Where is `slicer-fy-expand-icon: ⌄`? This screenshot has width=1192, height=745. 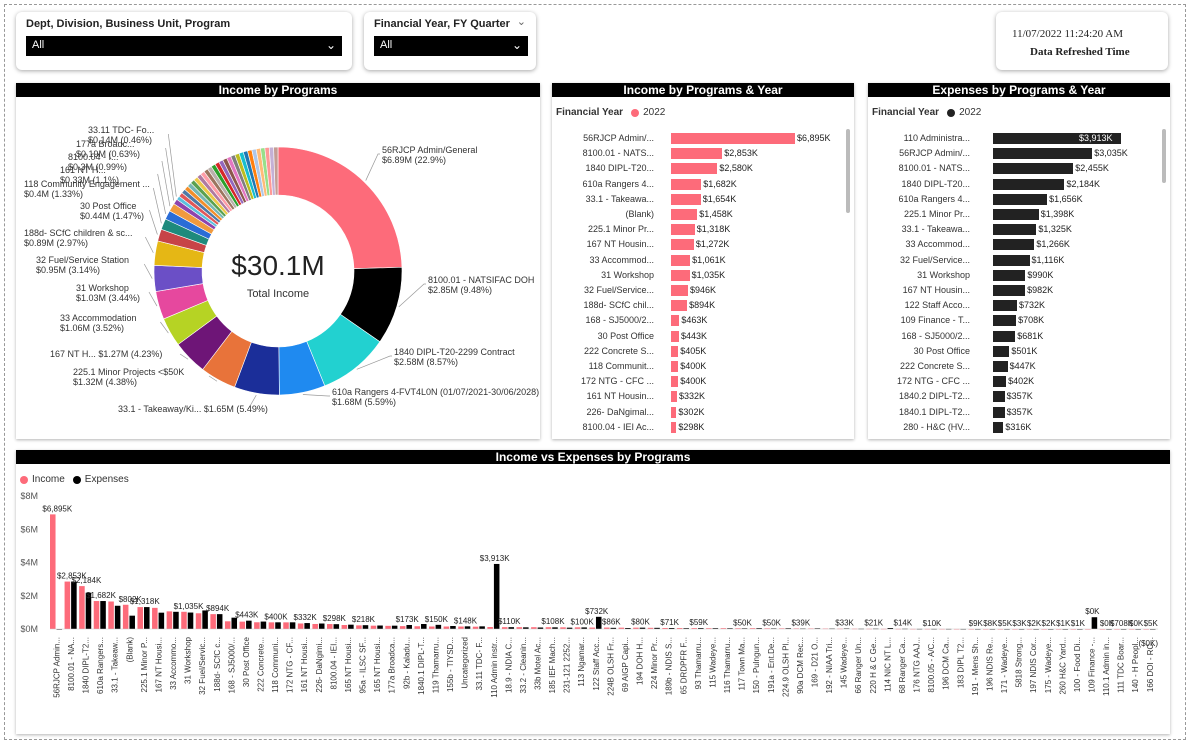
slicer-fy-expand-icon: ⌄ is located at coordinates (521, 21).